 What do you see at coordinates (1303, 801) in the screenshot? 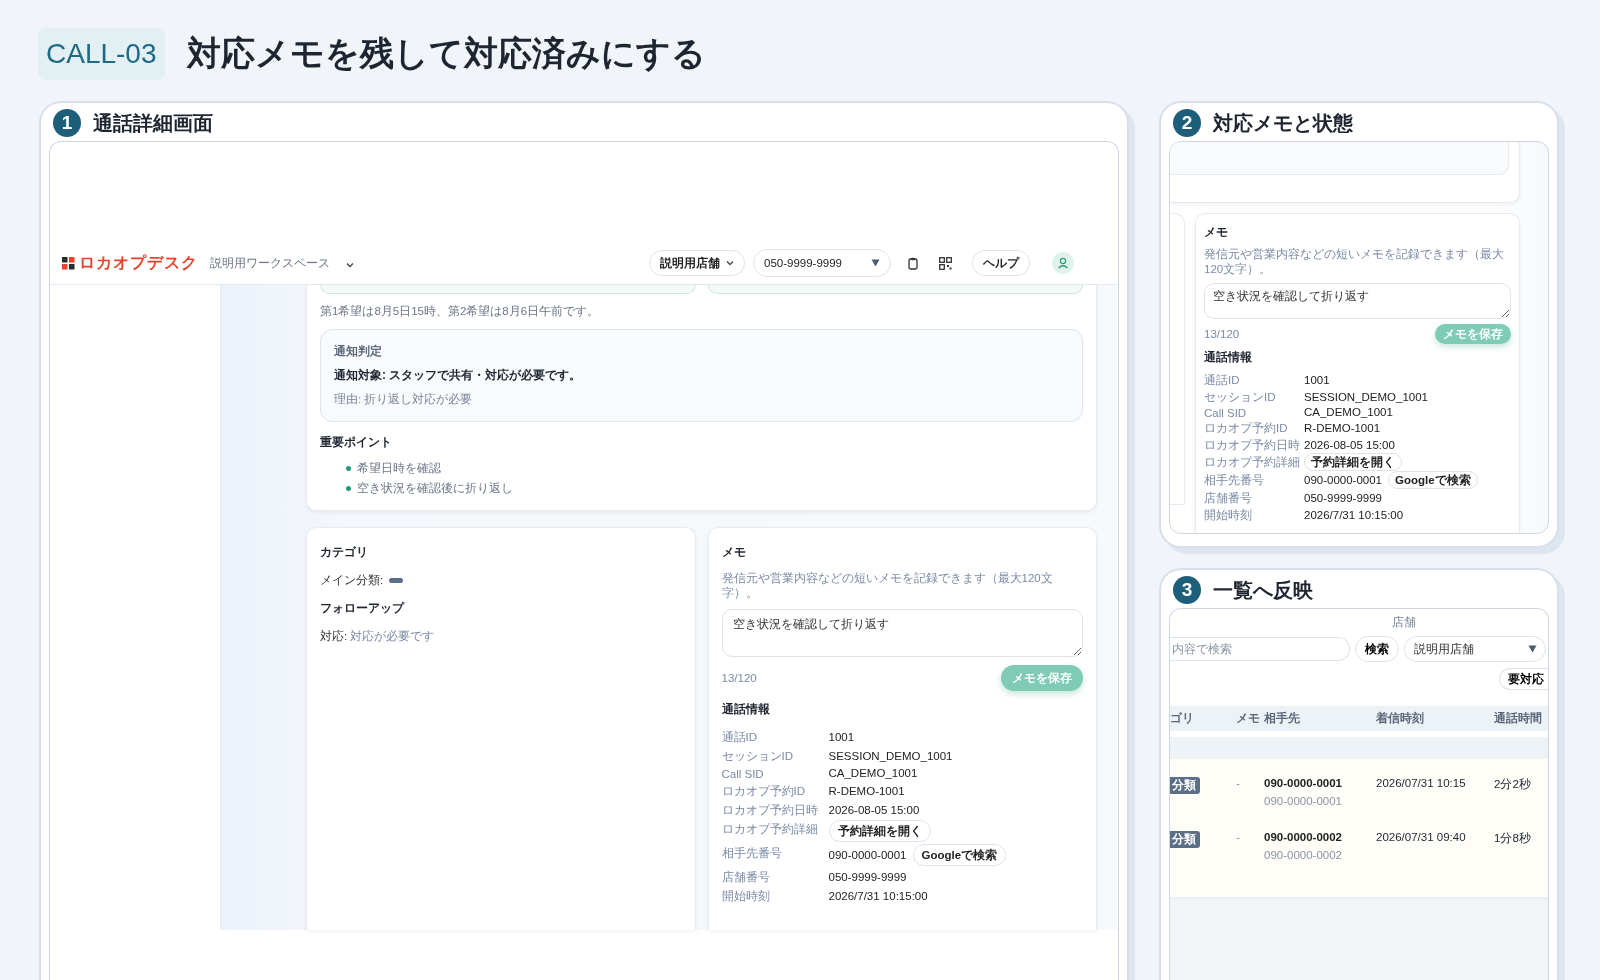
I see `caller-subtext: 090-0000-0001` at bounding box center [1303, 801].